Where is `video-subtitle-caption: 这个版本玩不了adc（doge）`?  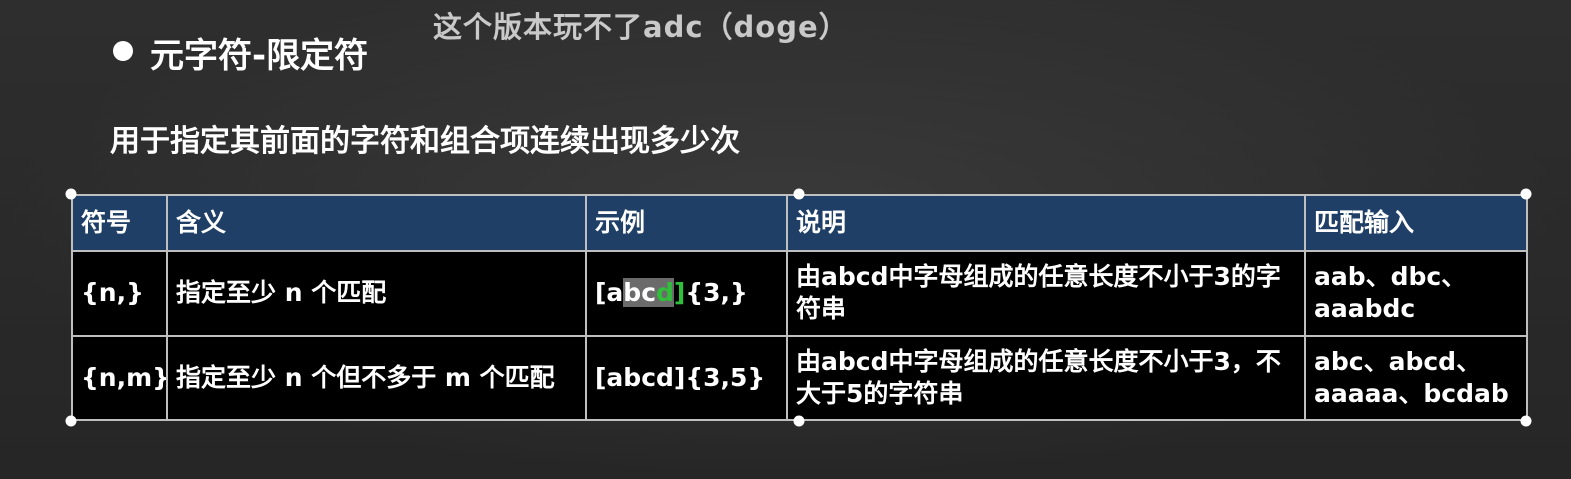
video-subtitle-caption: 这个版本玩不了adc（doge） is located at coordinates (641, 27).